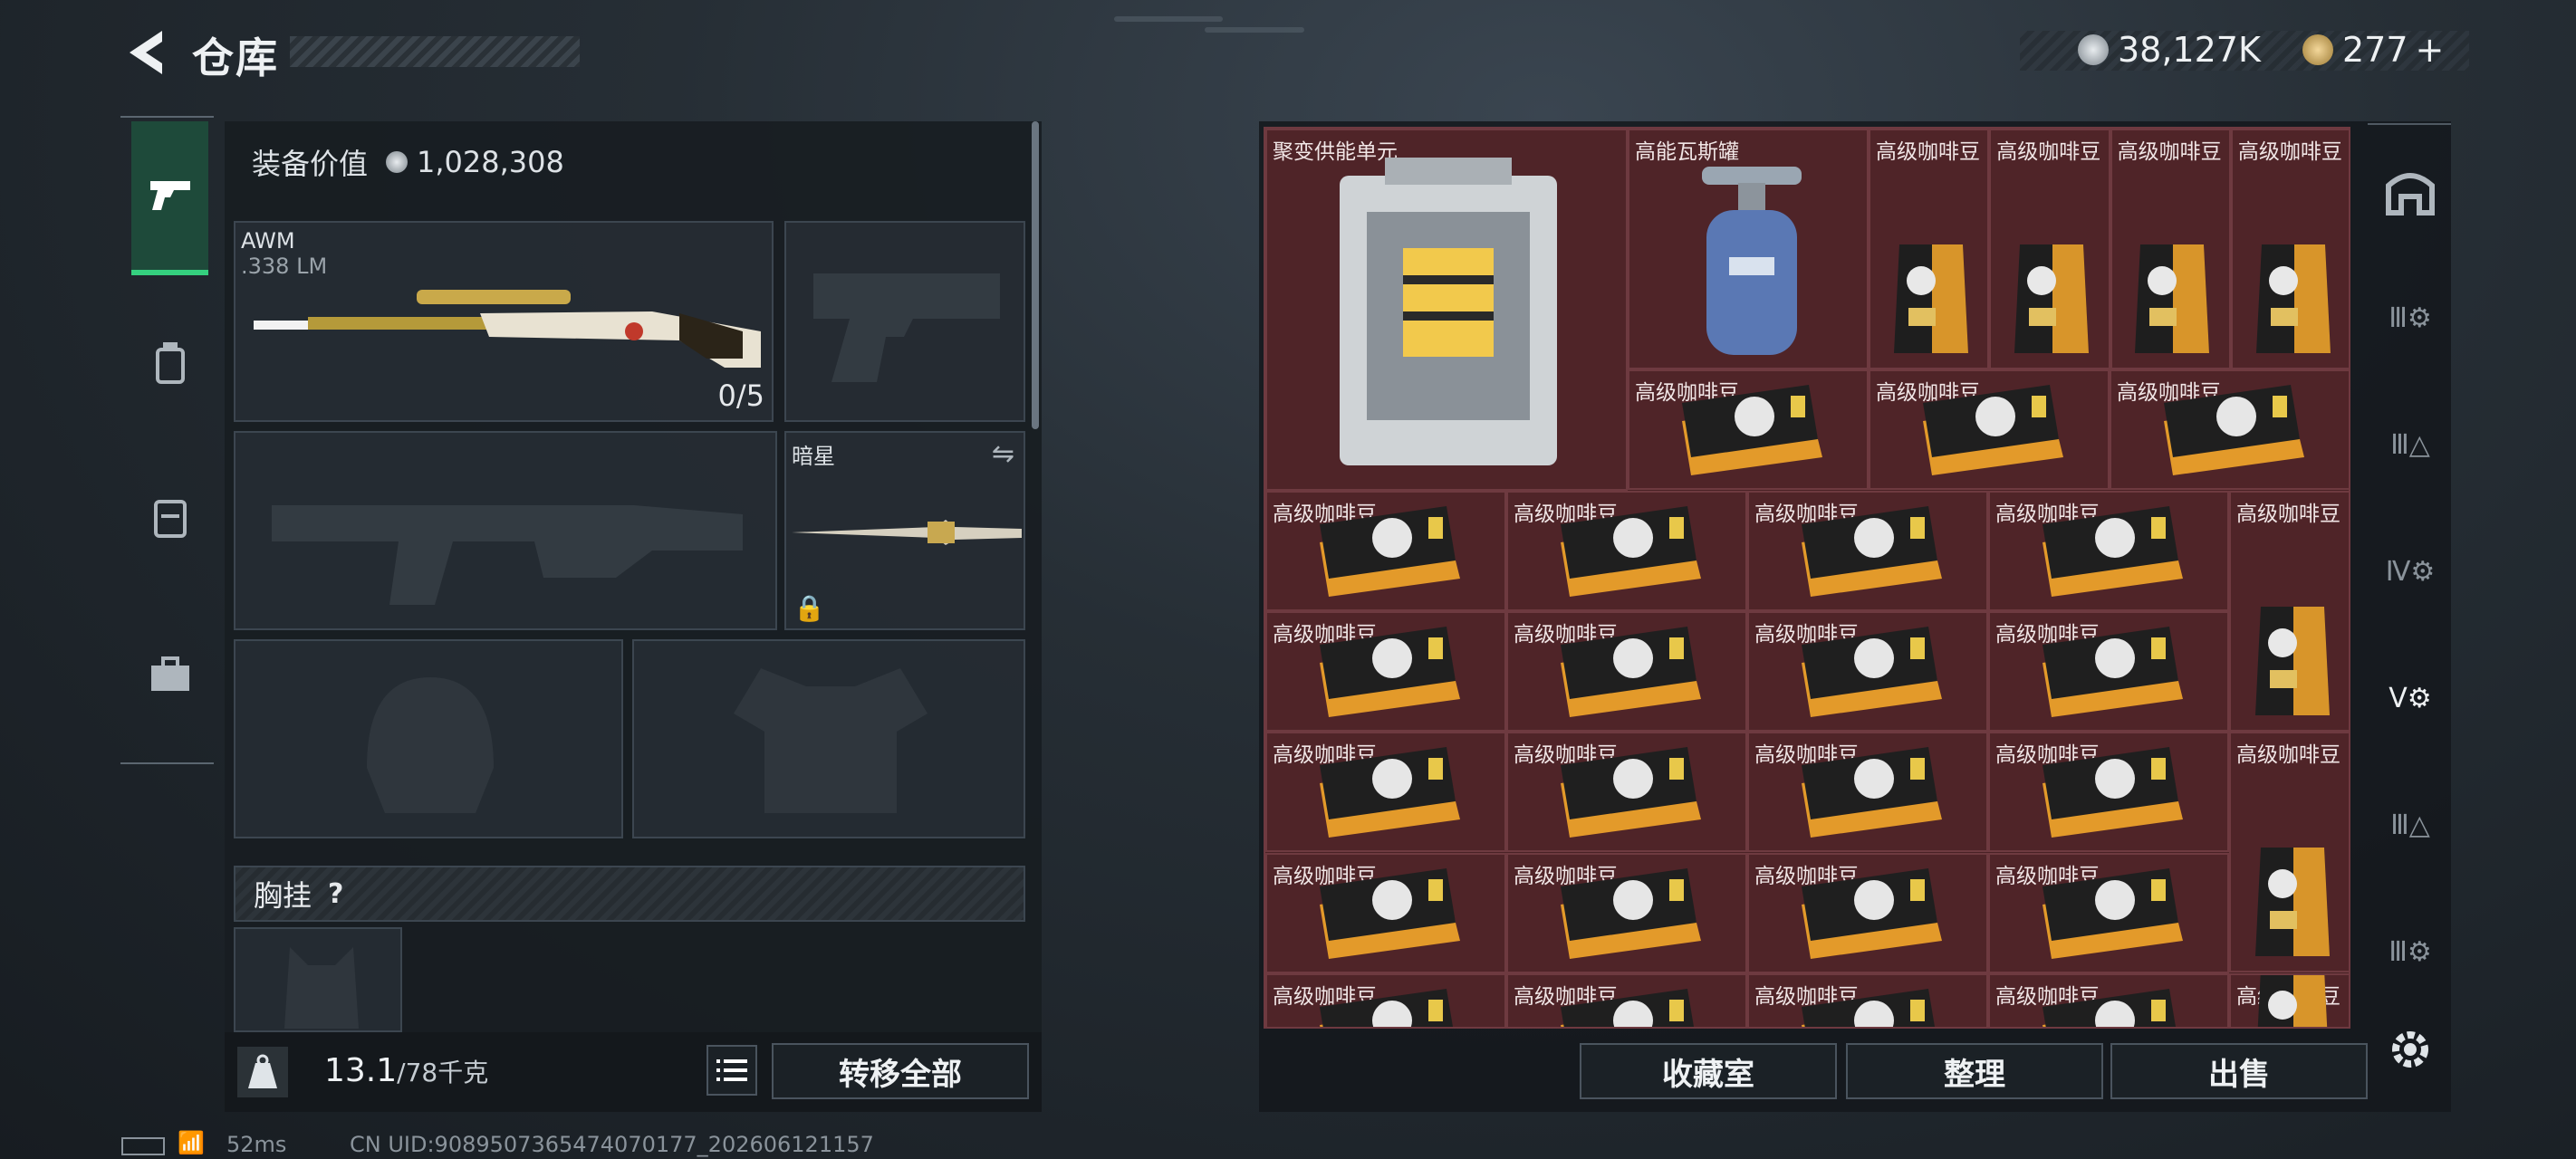  Describe the element at coordinates (397, 162) in the screenshot. I see `silver-coin-icon` at that location.